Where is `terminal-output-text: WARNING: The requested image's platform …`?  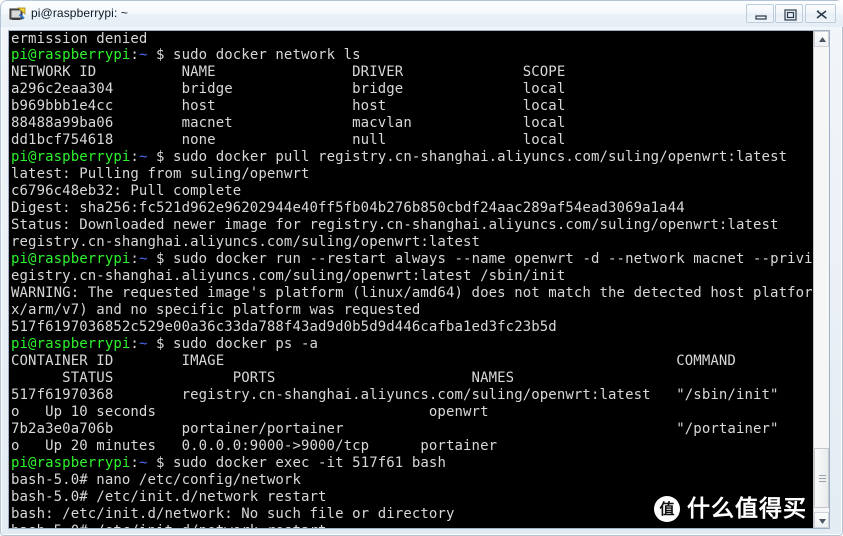 terminal-output-text: WARNING: The requested image's platform … is located at coordinates (413, 293).